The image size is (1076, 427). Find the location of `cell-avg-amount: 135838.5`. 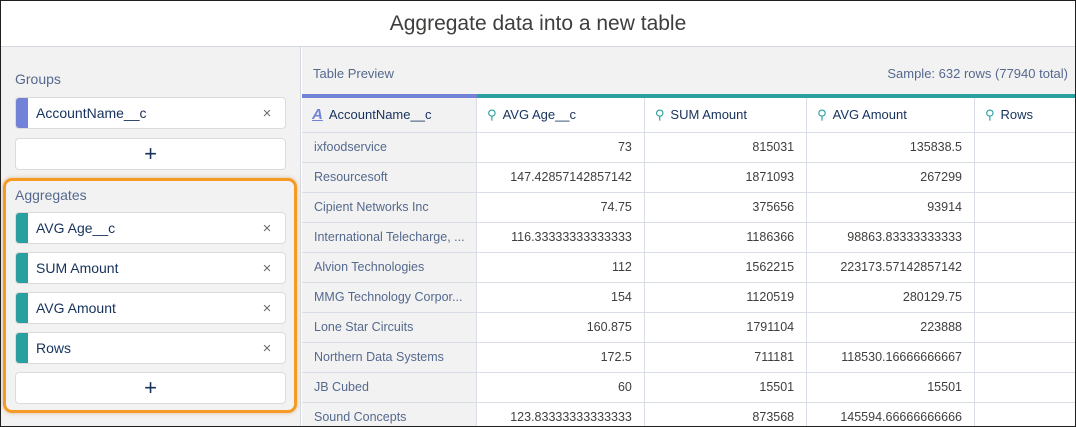

cell-avg-amount: 135838.5 is located at coordinates (890, 147).